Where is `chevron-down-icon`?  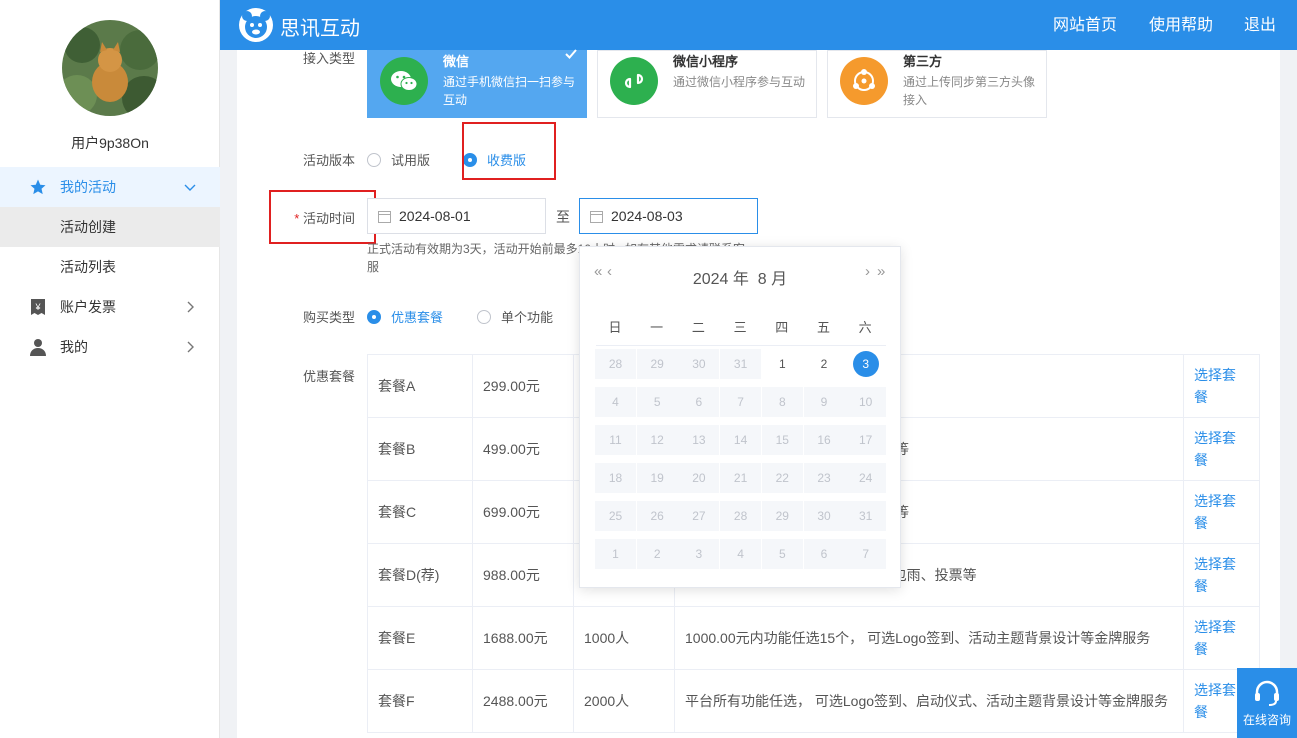
chevron-down-icon is located at coordinates (190, 187).